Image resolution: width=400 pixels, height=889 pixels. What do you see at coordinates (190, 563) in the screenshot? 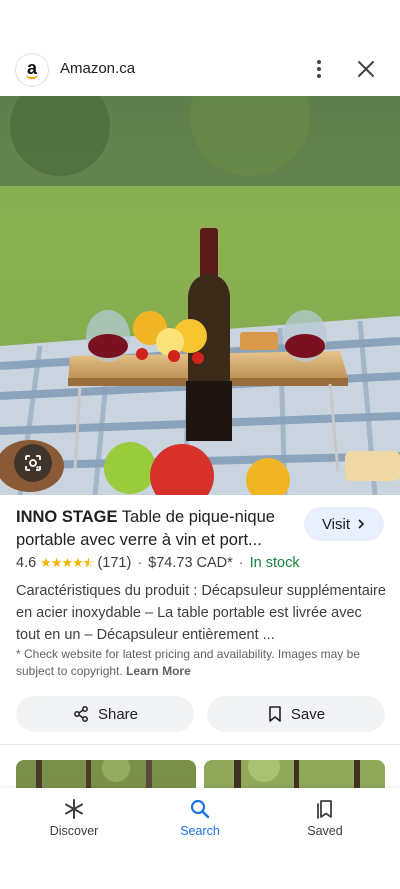
I see `price: $74.73 CAD*` at bounding box center [190, 563].